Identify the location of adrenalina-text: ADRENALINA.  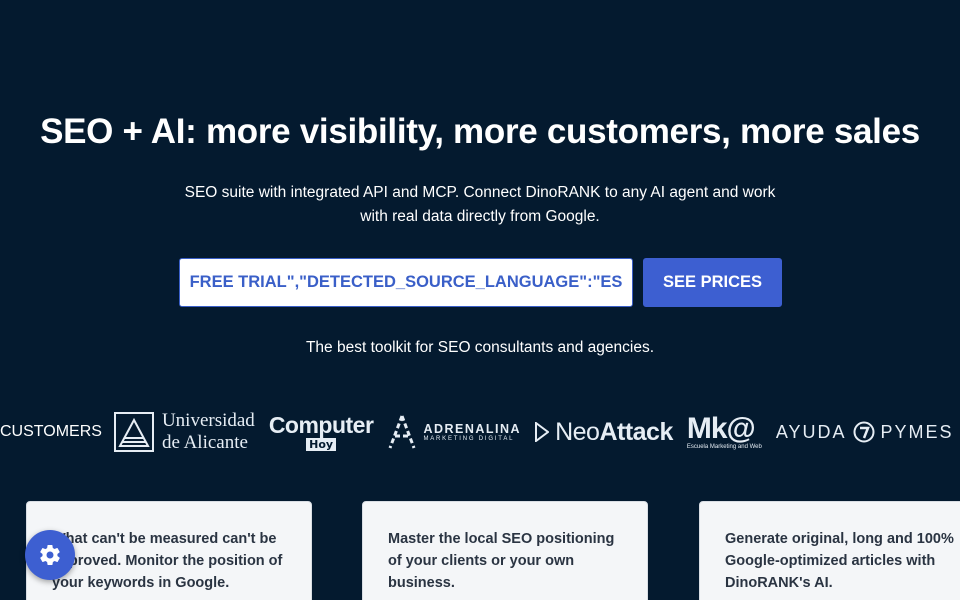
(472, 429).